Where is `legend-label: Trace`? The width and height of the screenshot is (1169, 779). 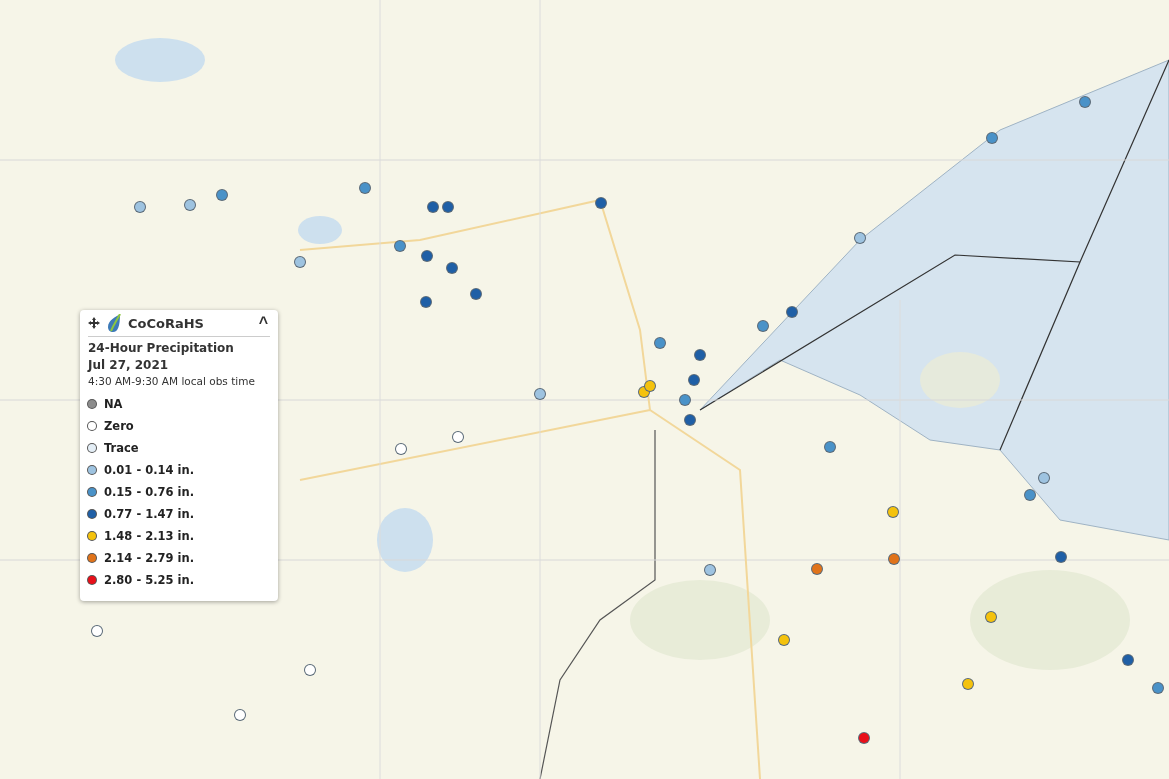
legend-label: Trace is located at coordinates (121, 448).